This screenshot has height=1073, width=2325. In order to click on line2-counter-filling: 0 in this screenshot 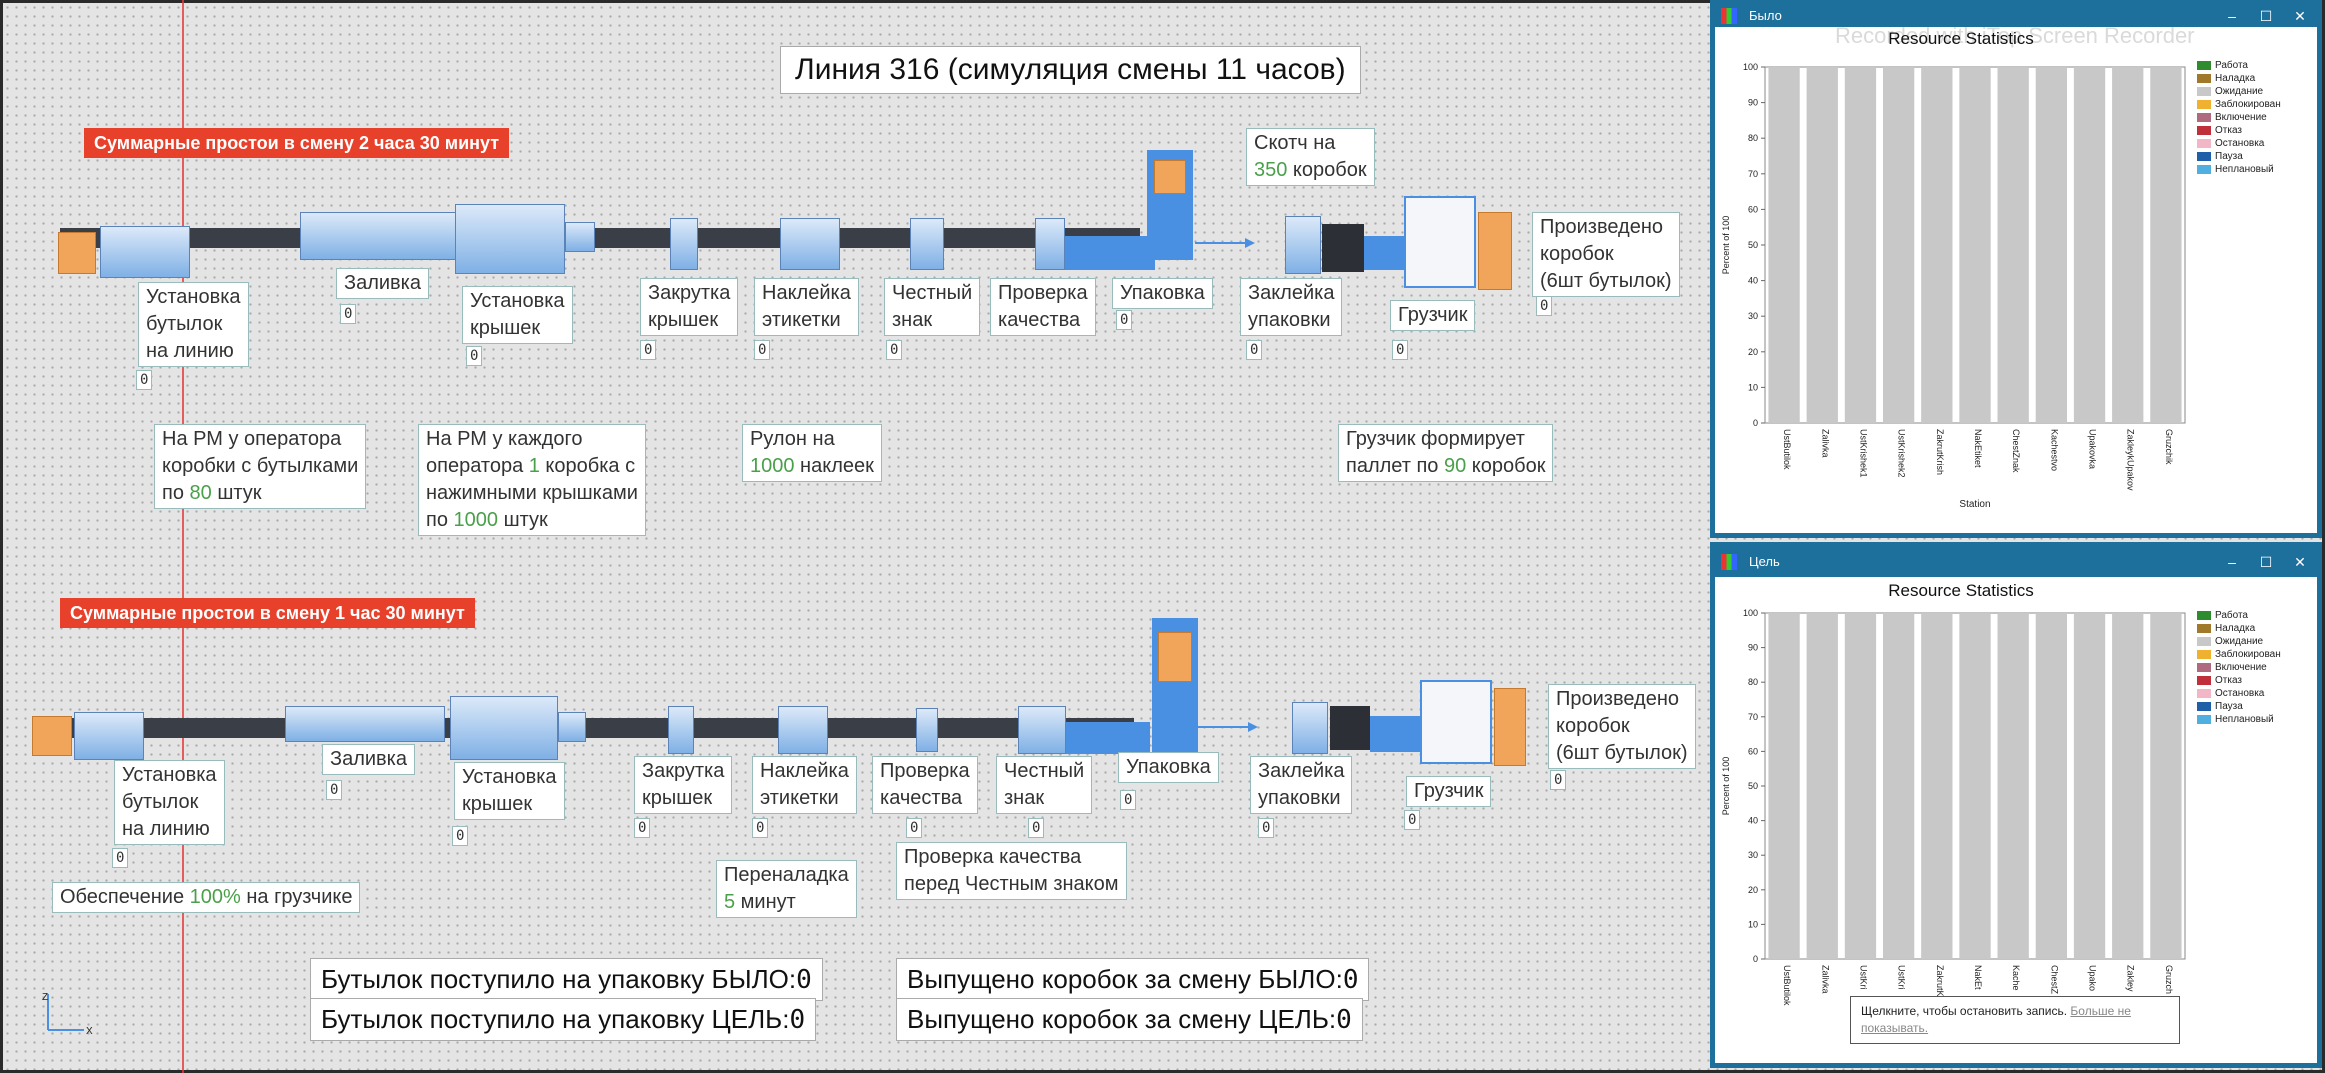, I will do `click(334, 790)`.